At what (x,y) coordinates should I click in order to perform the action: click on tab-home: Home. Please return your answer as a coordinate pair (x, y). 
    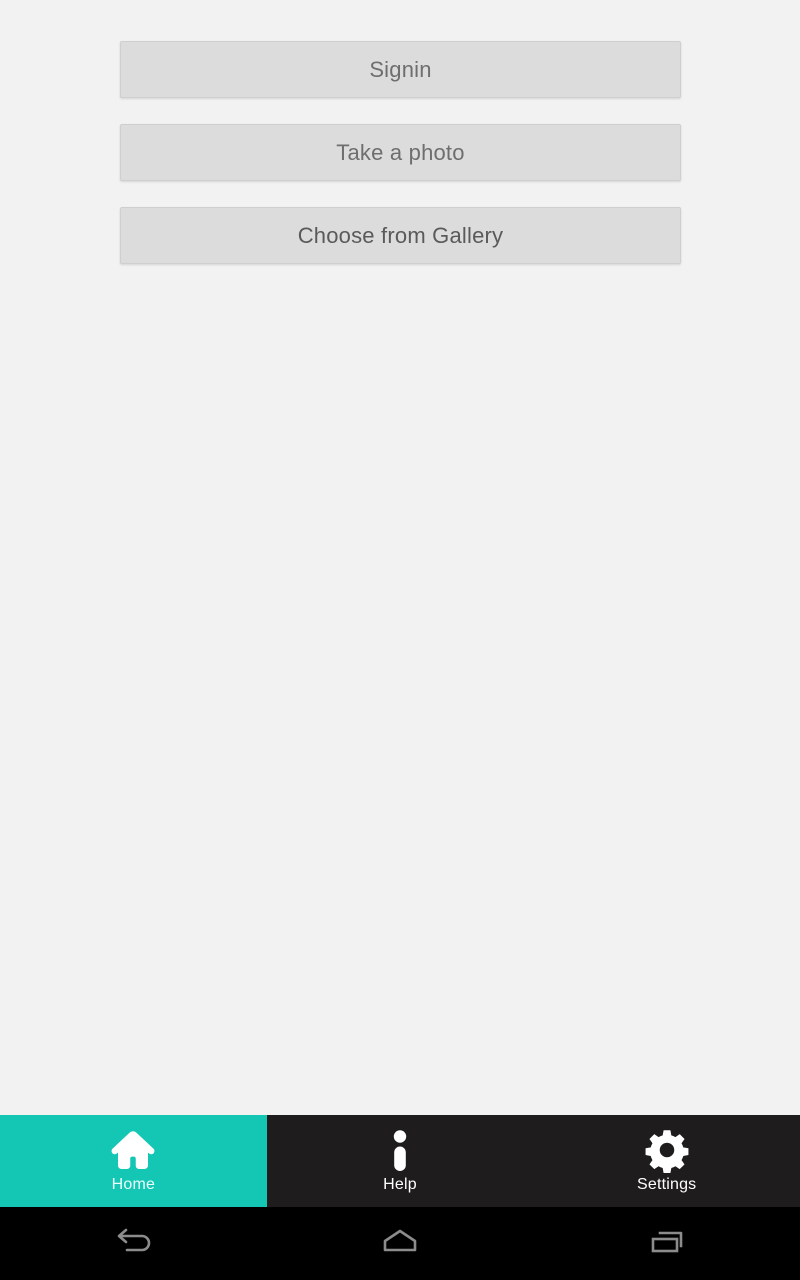
    Looking at the image, I should click on (133, 1161).